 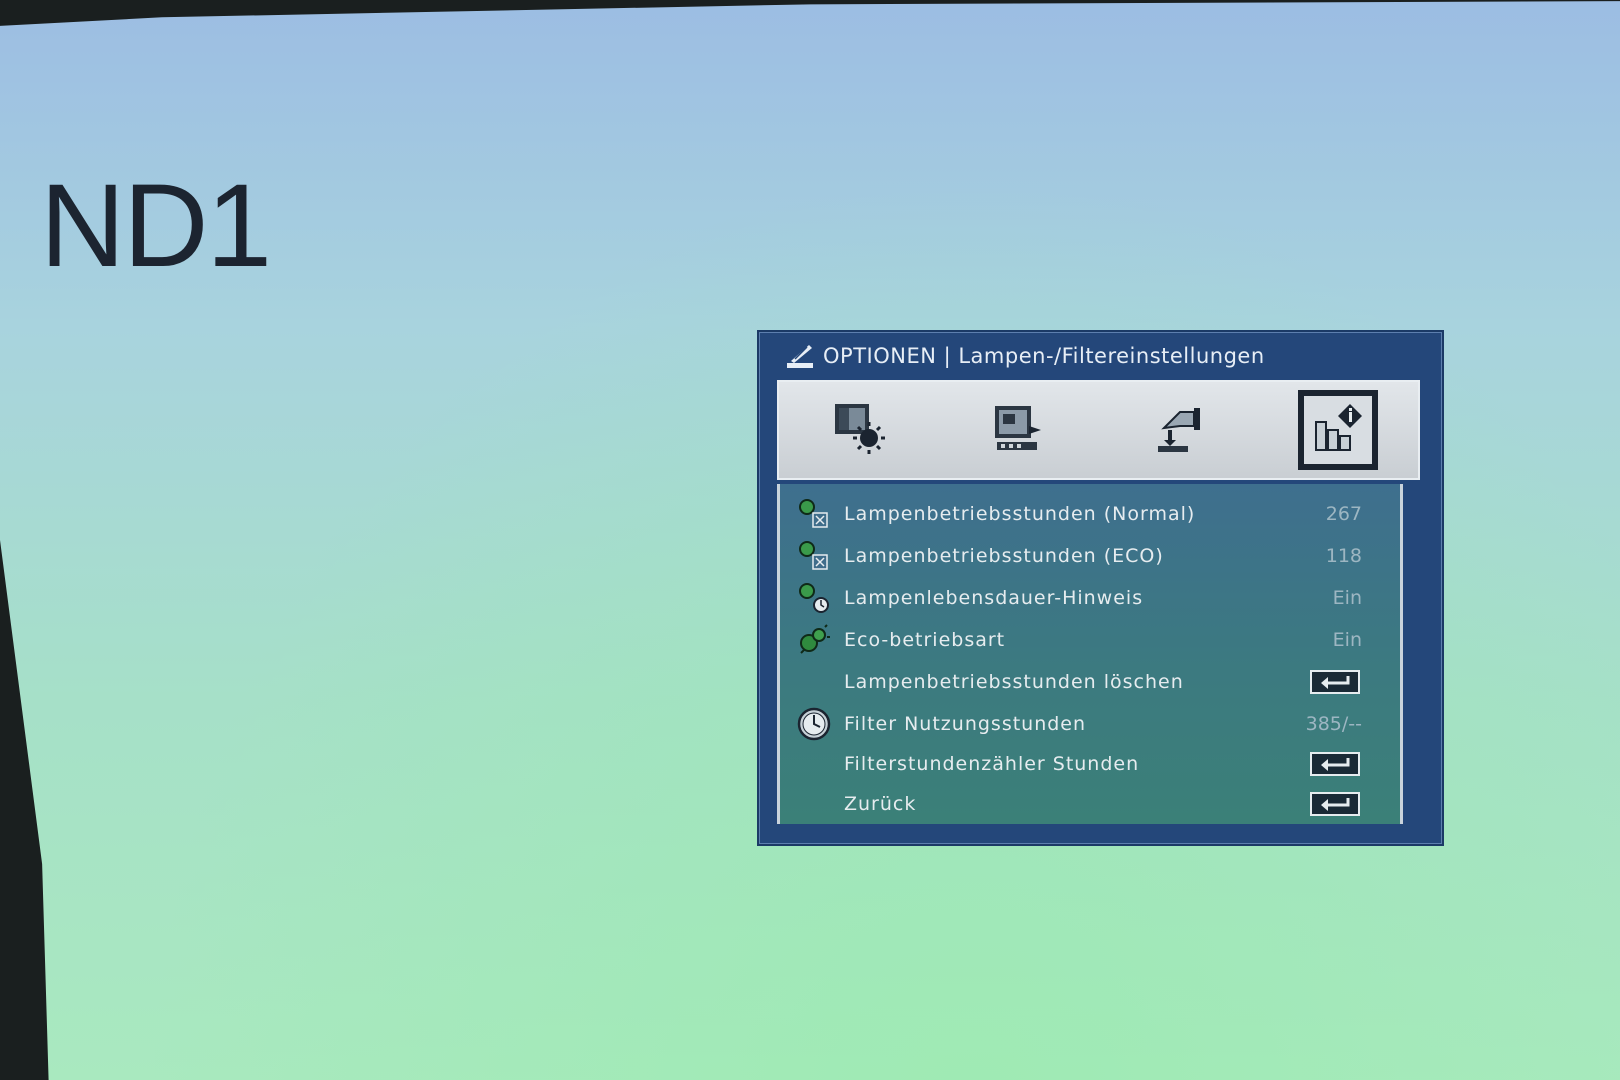 I want to click on item-label: Filter Nutzungsstunden, so click(x=965, y=724).